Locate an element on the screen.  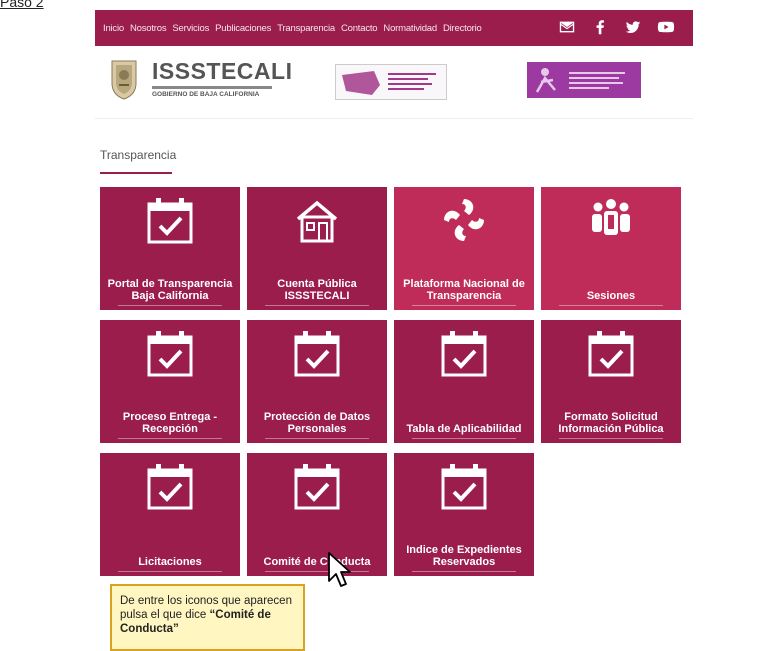
tile-formato-solicitud: Formato Solicitud Información Pública is located at coordinates (611, 381).